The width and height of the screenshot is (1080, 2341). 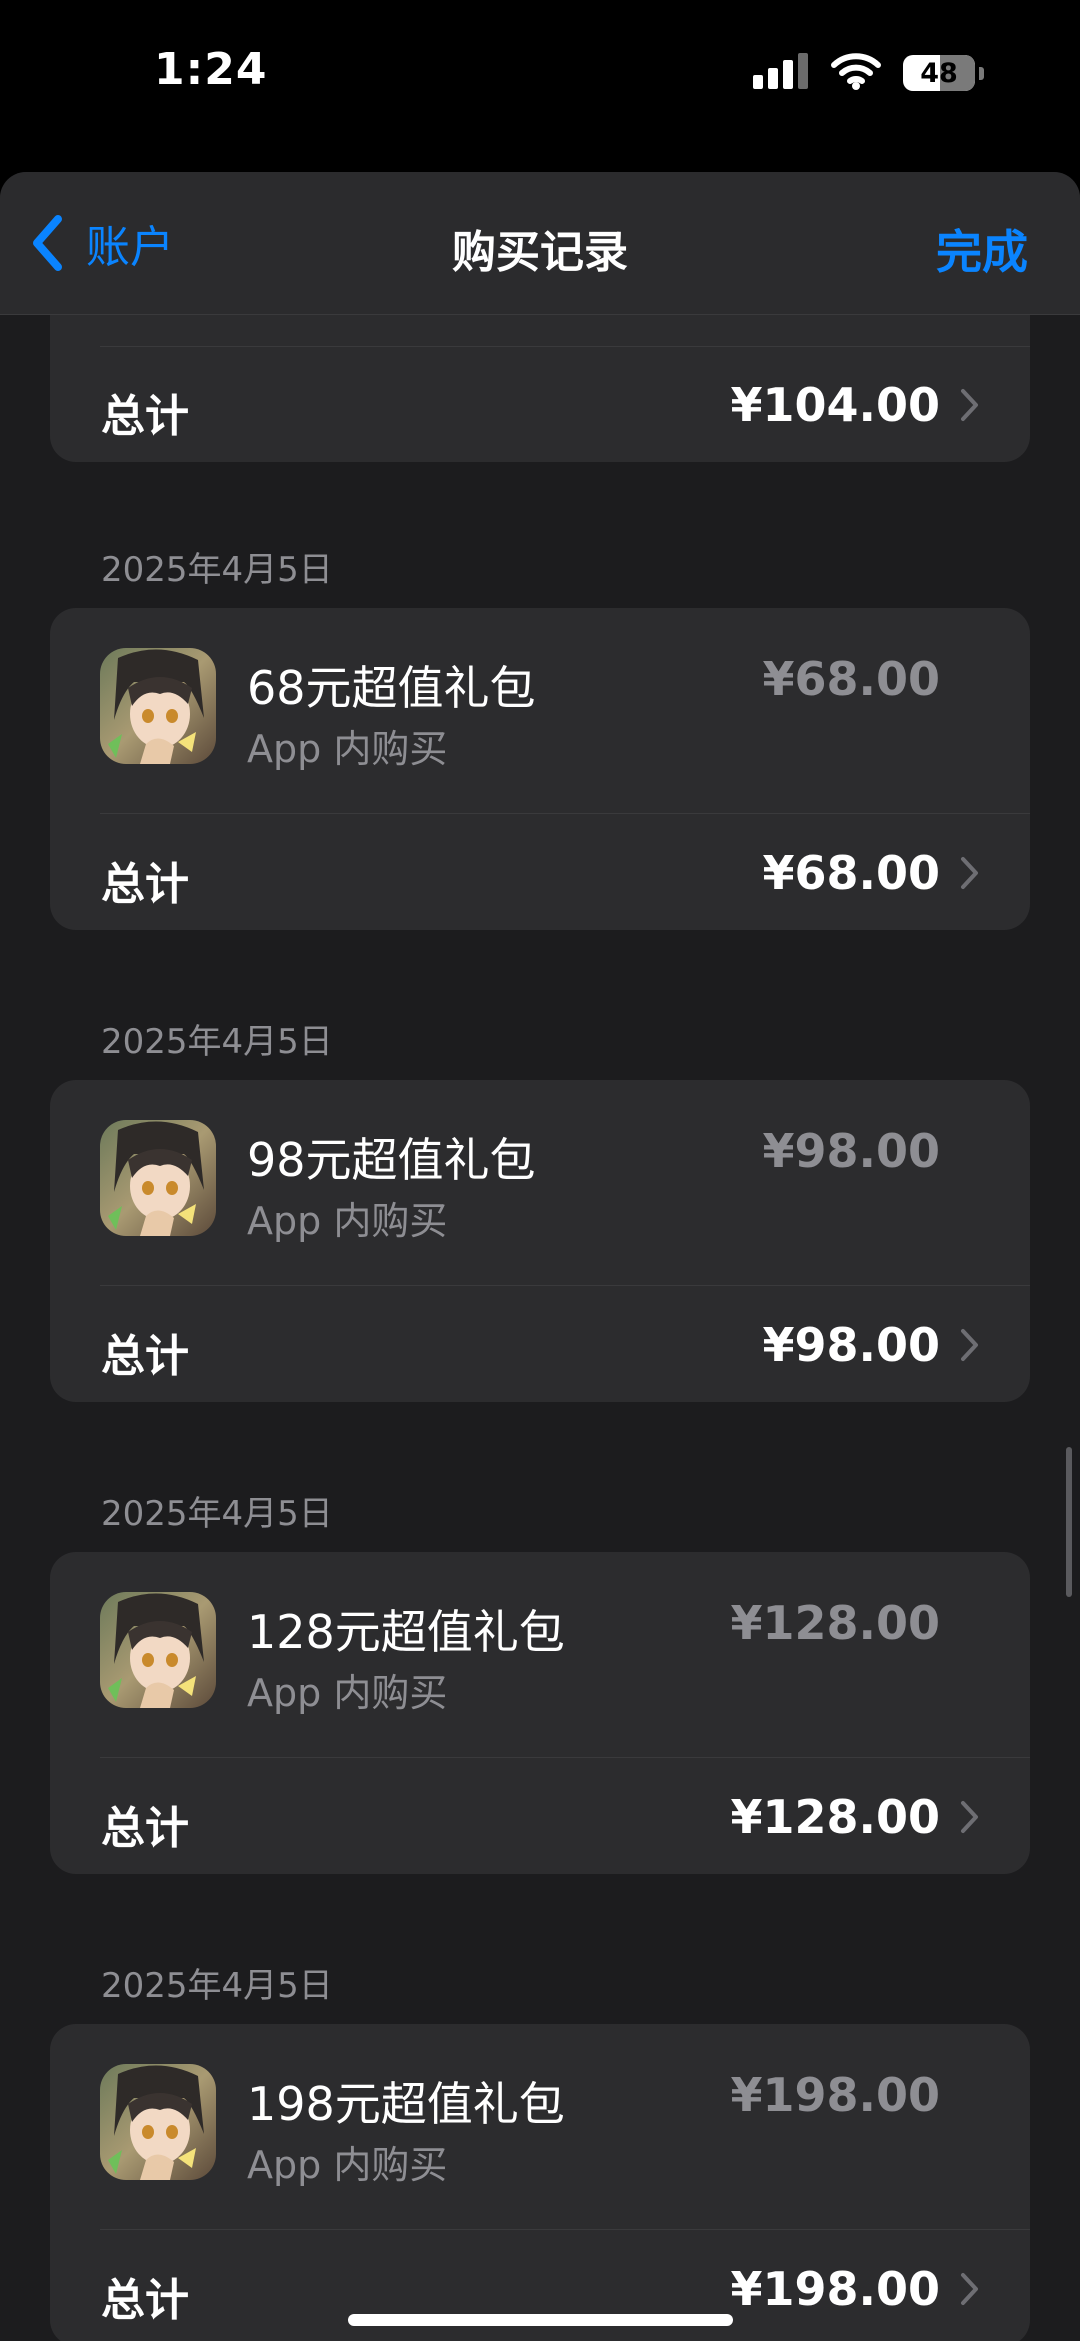 What do you see at coordinates (540, 1344) in the screenshot?
I see `total-row: 总计 ¥98.00` at bounding box center [540, 1344].